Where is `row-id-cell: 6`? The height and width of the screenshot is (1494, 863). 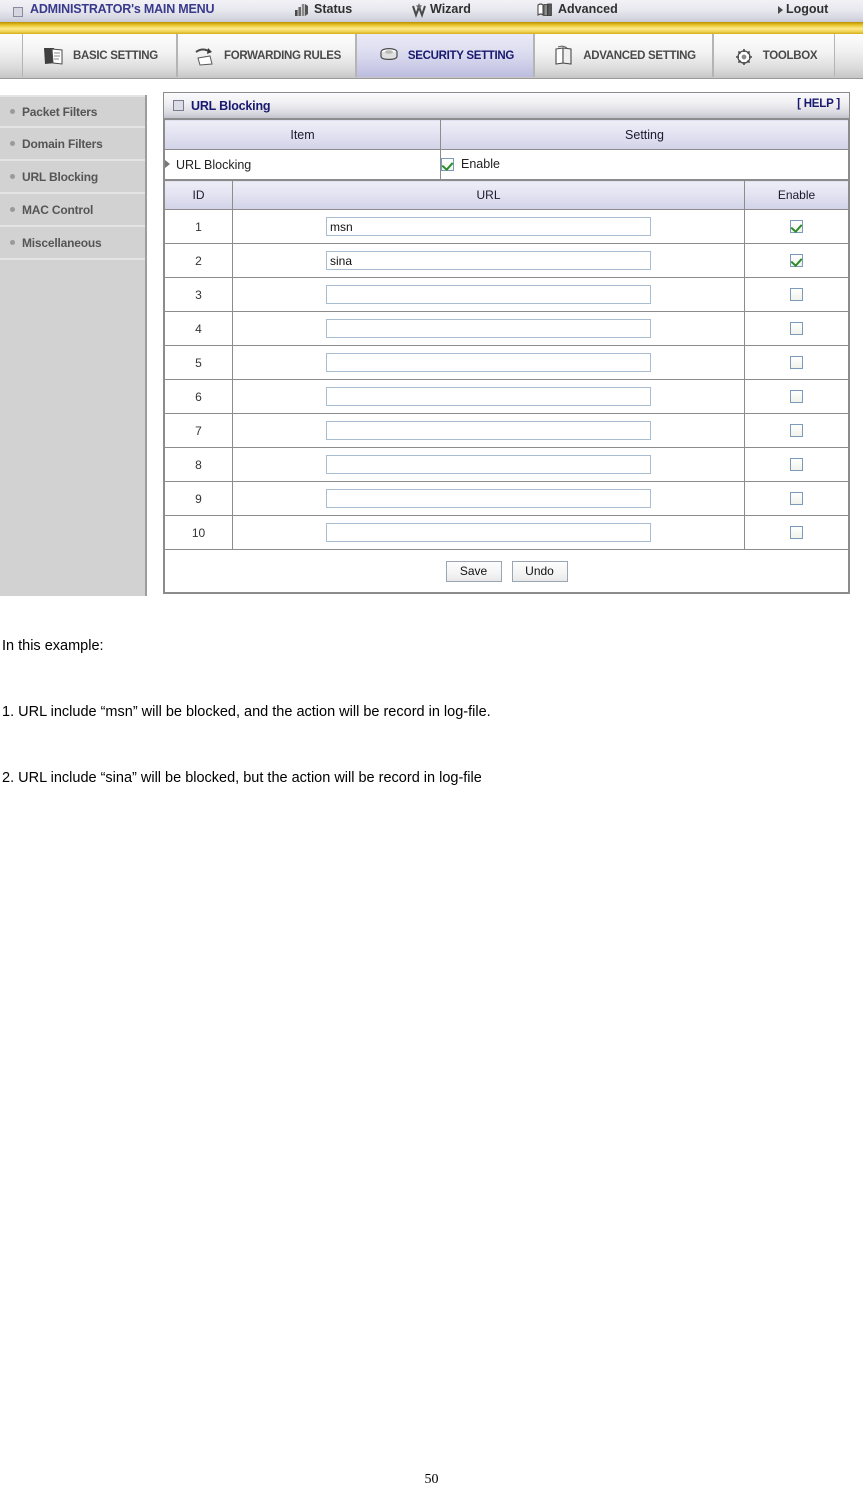
row-id-cell: 6 is located at coordinates (198, 396).